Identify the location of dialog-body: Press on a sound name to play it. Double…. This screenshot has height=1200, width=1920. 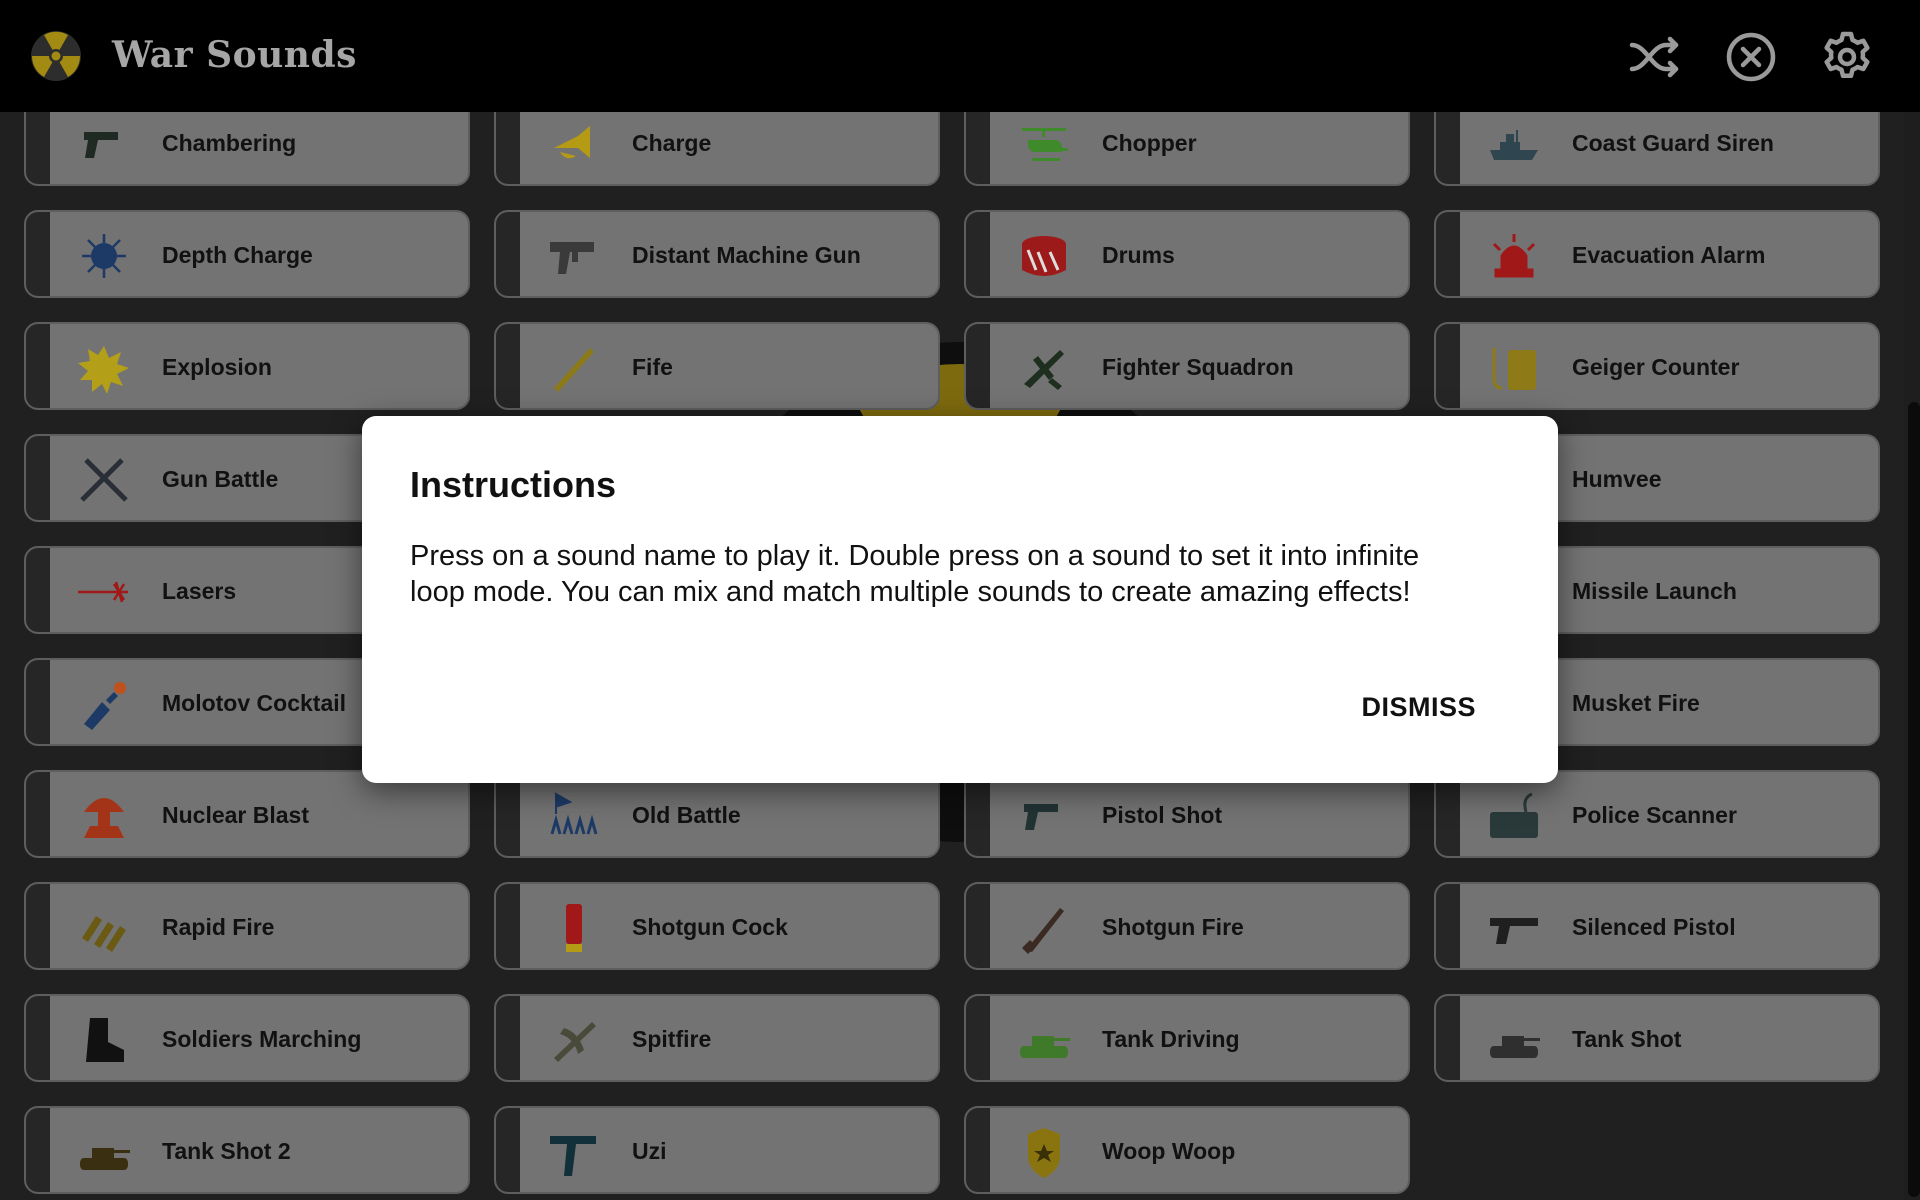
(915, 574).